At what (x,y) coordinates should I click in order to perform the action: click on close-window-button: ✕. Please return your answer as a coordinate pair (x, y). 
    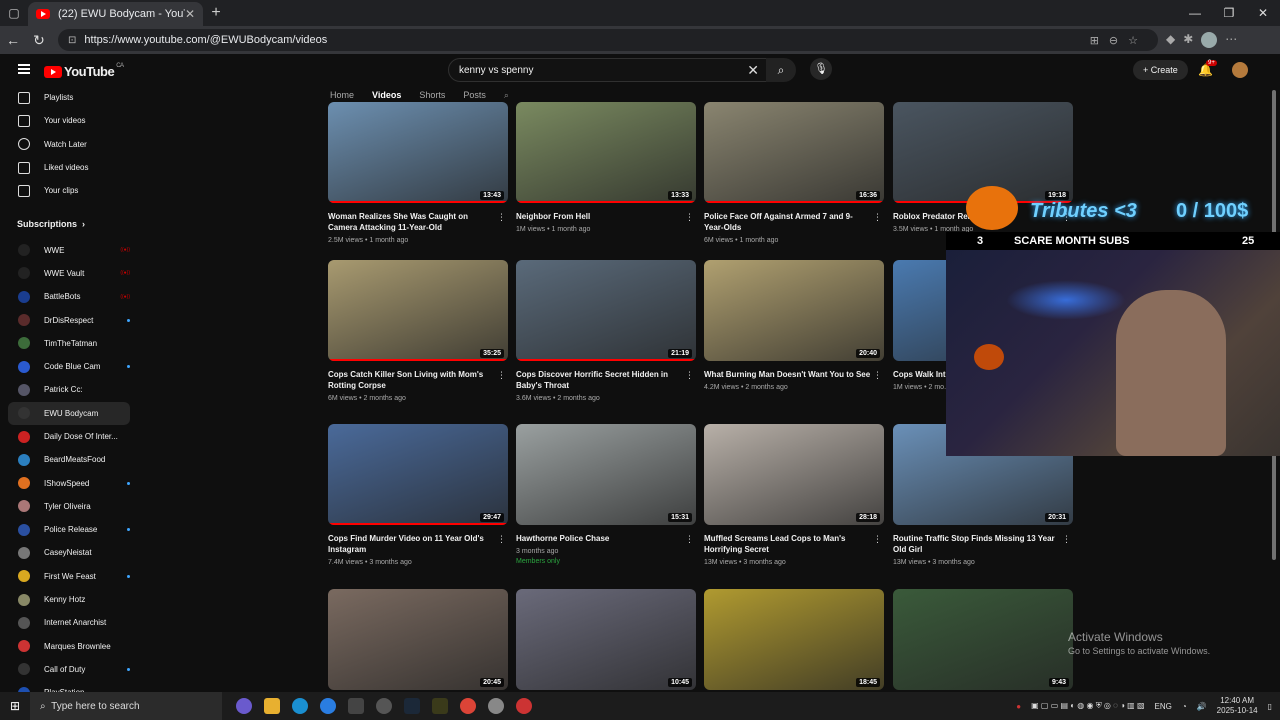
    Looking at the image, I should click on (1263, 13).